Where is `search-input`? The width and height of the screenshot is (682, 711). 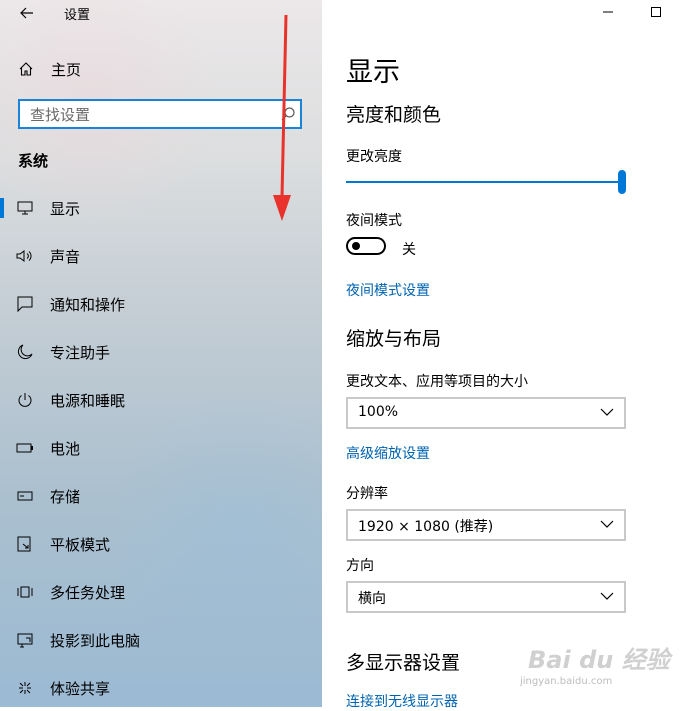 search-input is located at coordinates (155, 115).